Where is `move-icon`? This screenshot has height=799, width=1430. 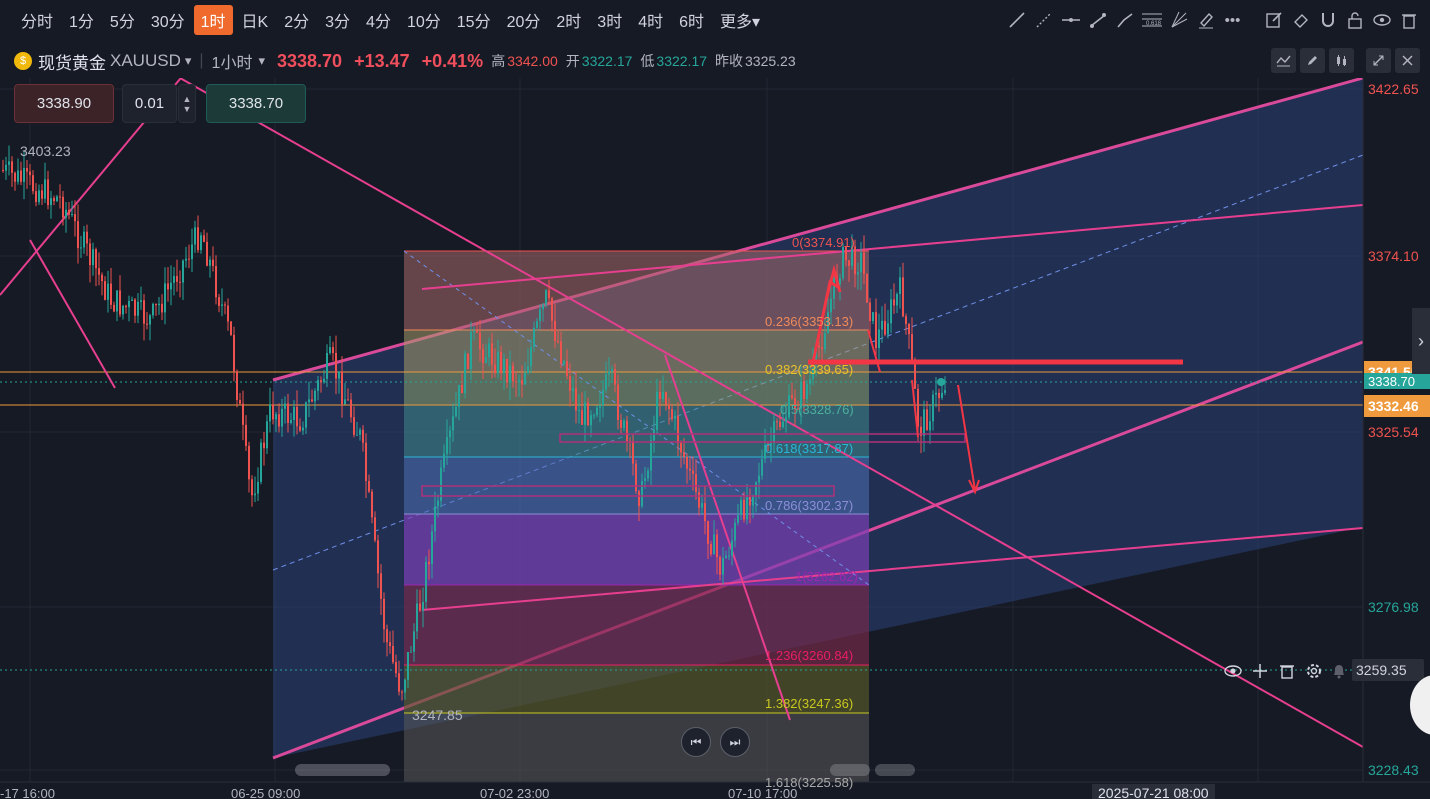
move-icon is located at coordinates (1260, 671).